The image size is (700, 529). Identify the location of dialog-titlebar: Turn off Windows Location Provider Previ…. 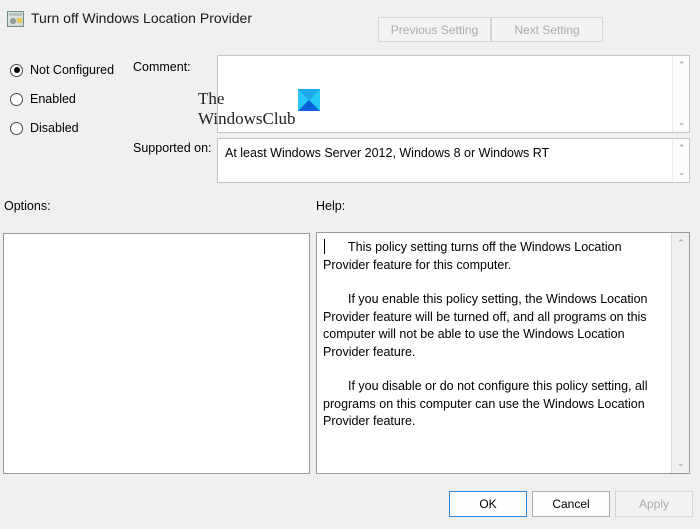
(350, 22).